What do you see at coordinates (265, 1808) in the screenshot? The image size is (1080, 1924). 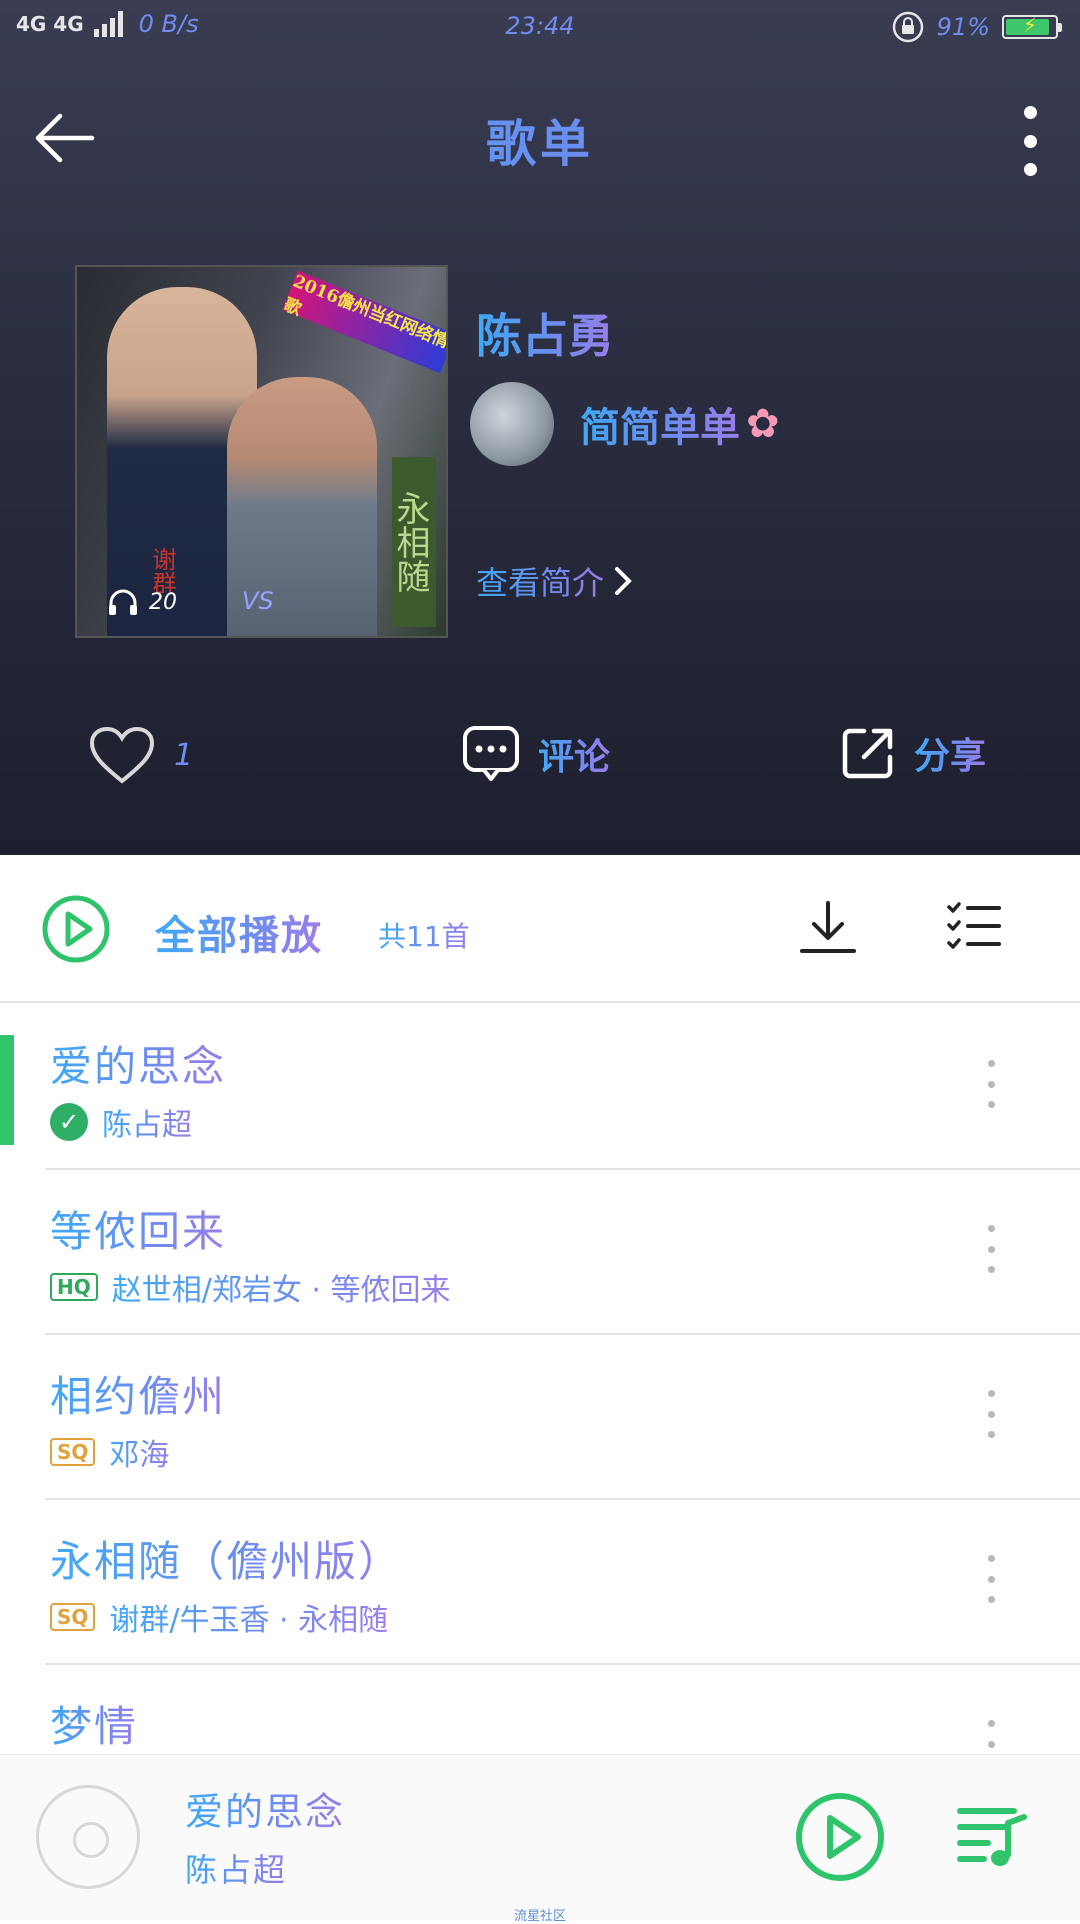 I see `now-playing-title: 爱的思念` at bounding box center [265, 1808].